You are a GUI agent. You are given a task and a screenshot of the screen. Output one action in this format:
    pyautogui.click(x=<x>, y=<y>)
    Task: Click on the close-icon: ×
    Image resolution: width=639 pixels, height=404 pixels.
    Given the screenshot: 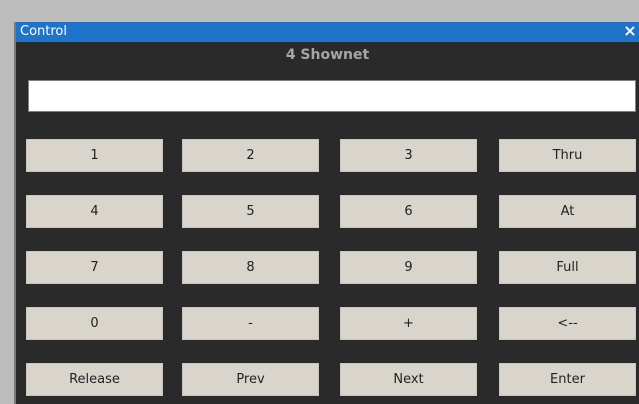 What is the action you would take?
    pyautogui.click(x=630, y=31)
    